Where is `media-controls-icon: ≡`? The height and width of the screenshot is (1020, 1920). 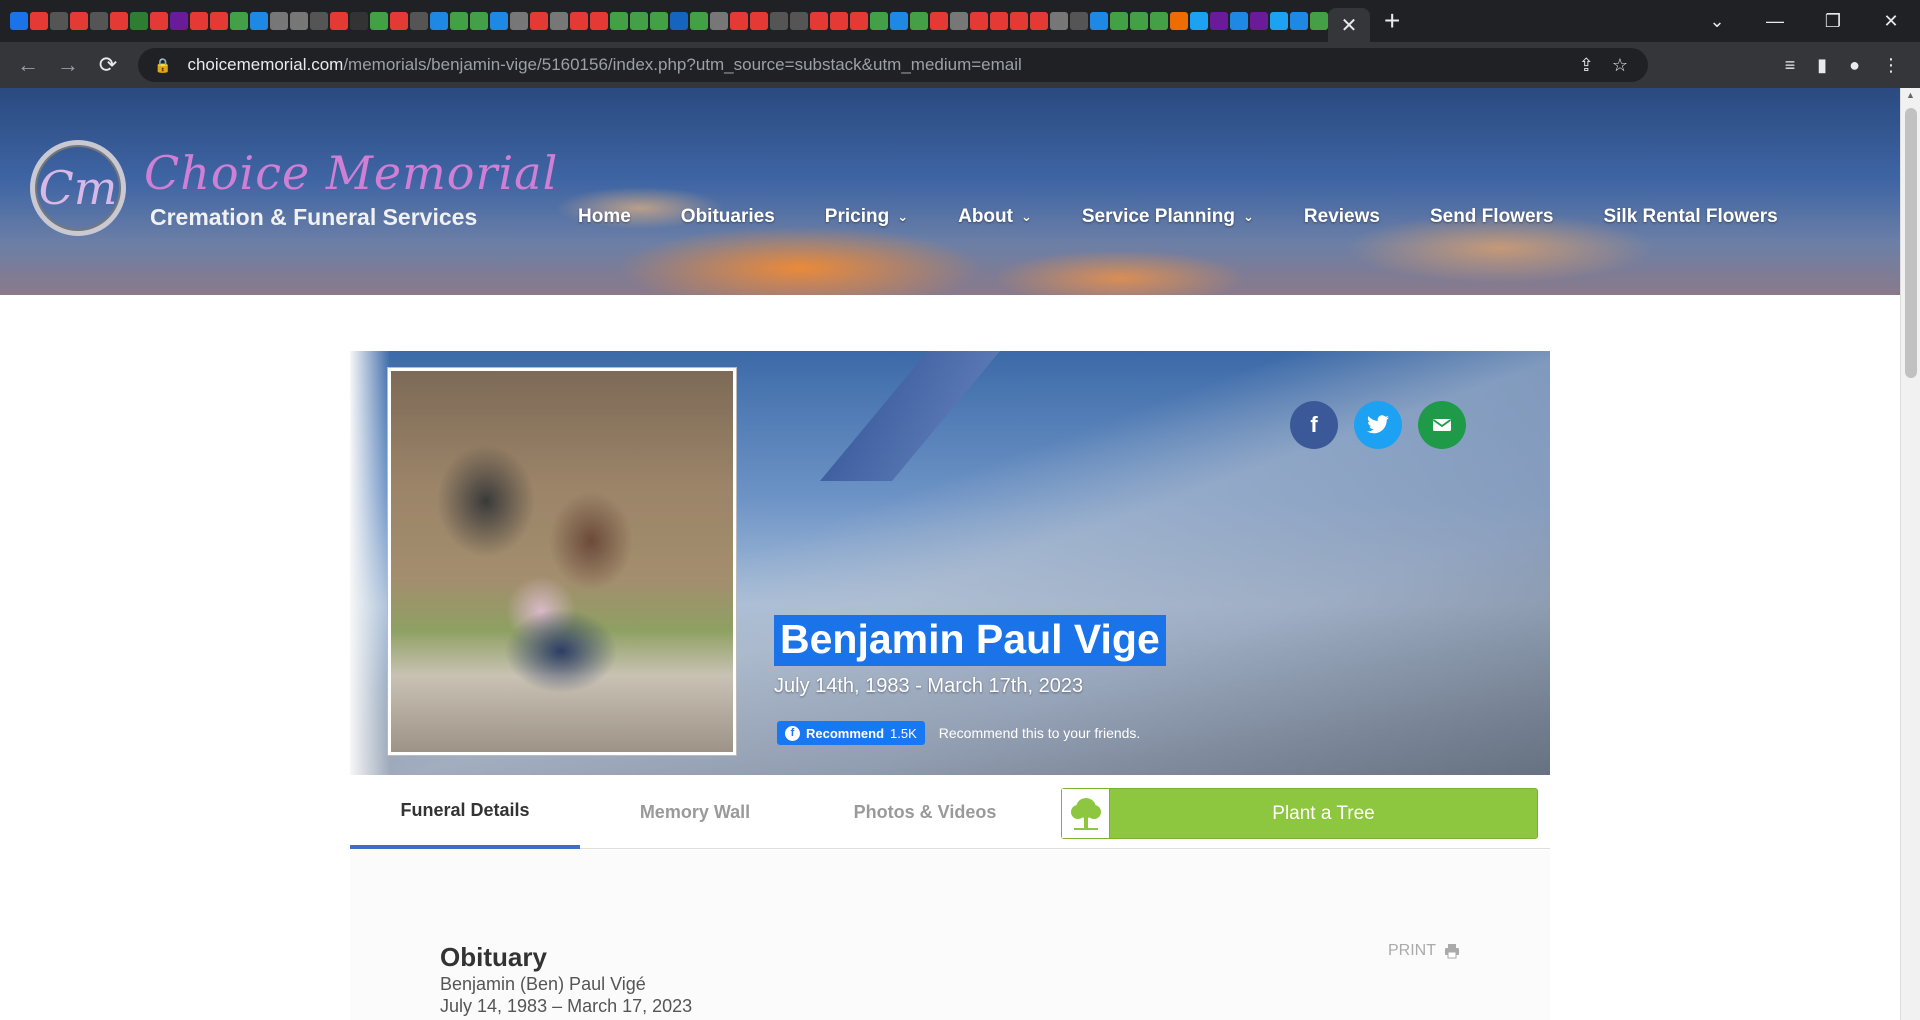
media-controls-icon: ≡ is located at coordinates (1790, 65).